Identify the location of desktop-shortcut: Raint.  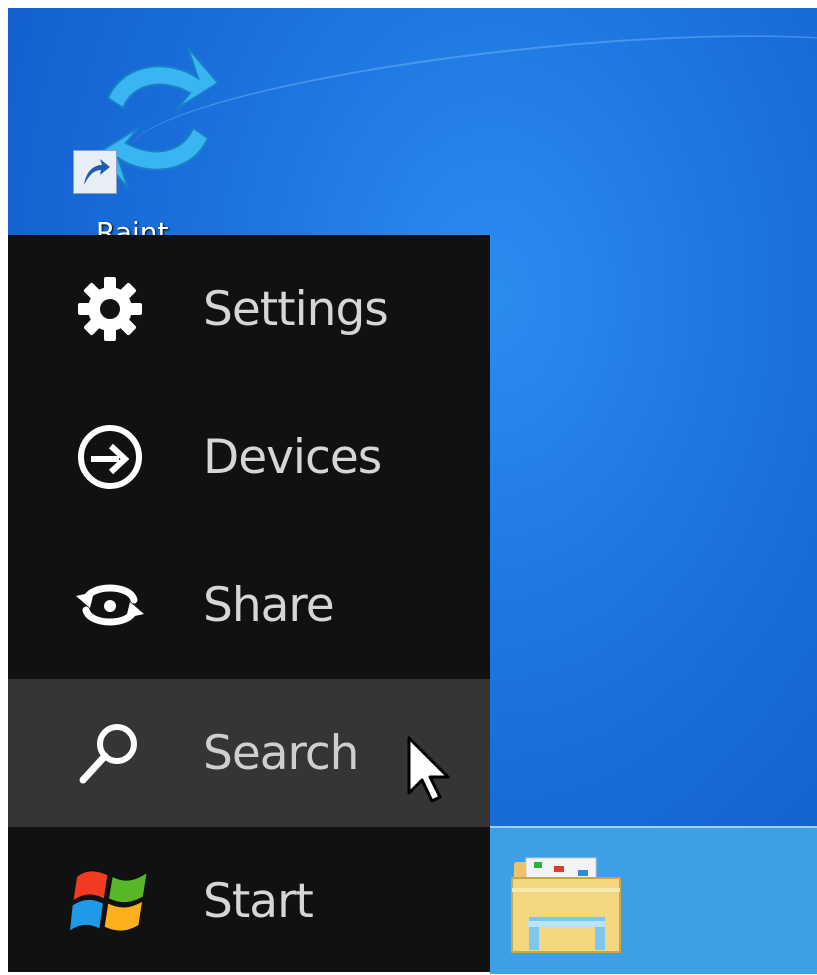
(153, 143).